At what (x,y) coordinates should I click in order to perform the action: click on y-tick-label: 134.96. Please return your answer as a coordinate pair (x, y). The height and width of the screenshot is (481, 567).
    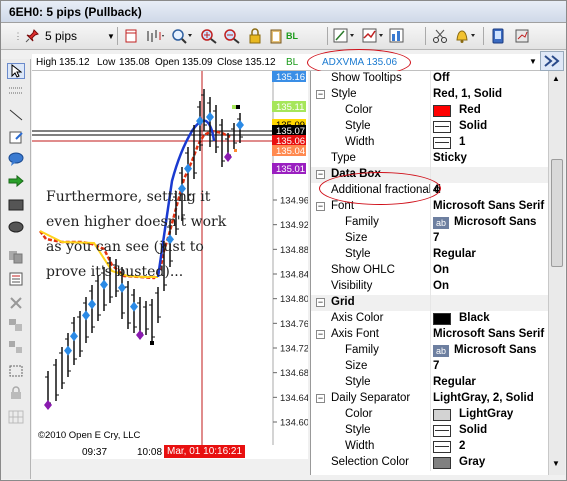
    Looking at the image, I should click on (294, 201).